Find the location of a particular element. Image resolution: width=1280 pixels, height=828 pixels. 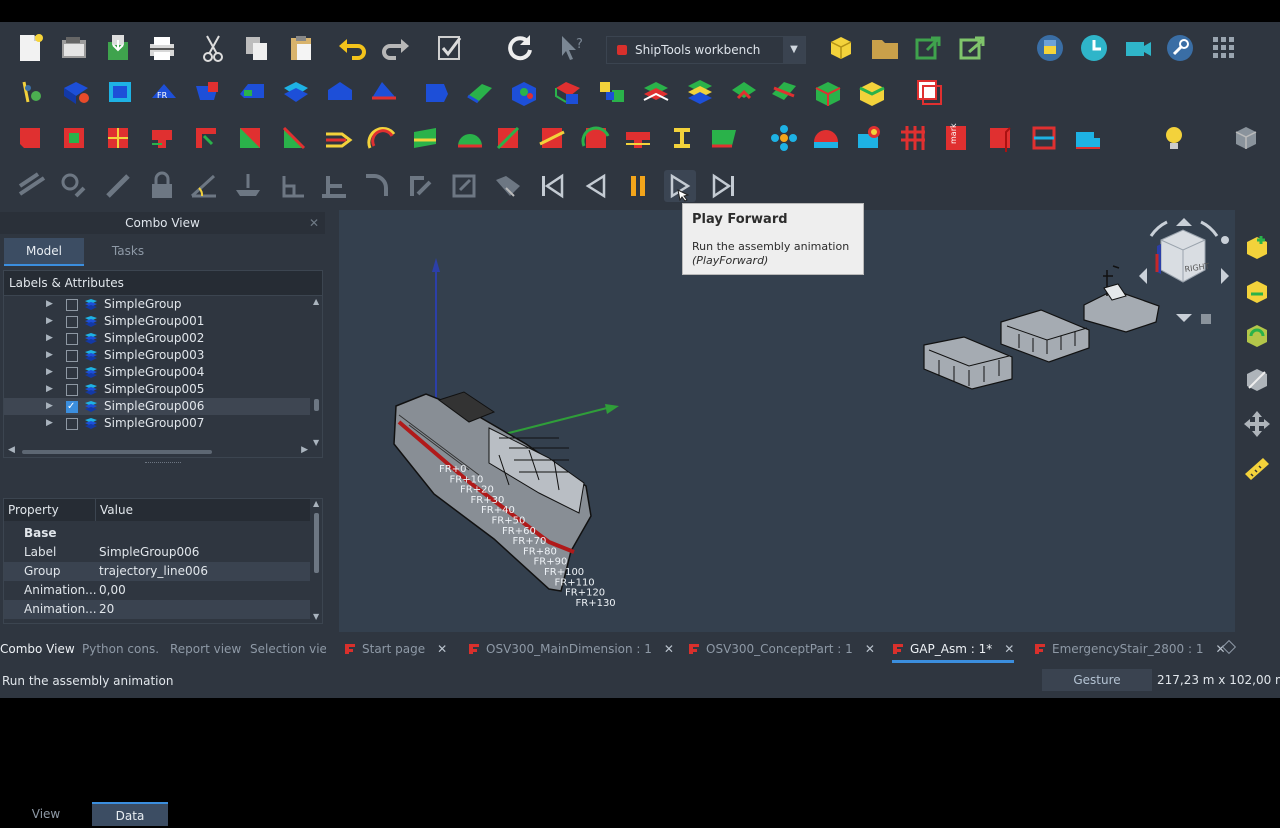

ship-points-icon is located at coordinates (32, 92).